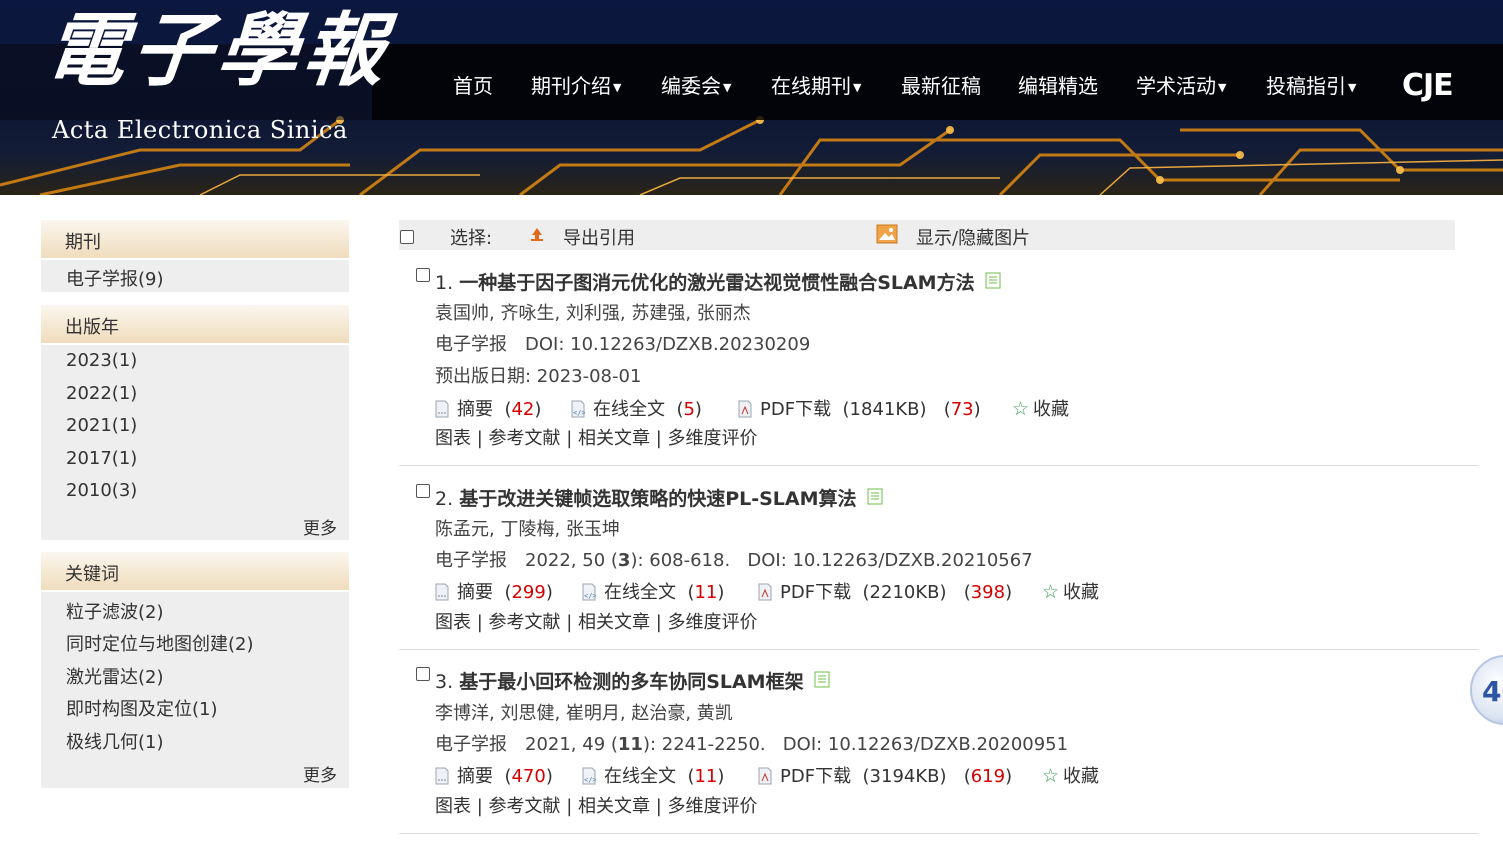  What do you see at coordinates (925, 744) in the screenshot?
I see `doi: DOI: 10.12263/DZXB.20200951` at bounding box center [925, 744].